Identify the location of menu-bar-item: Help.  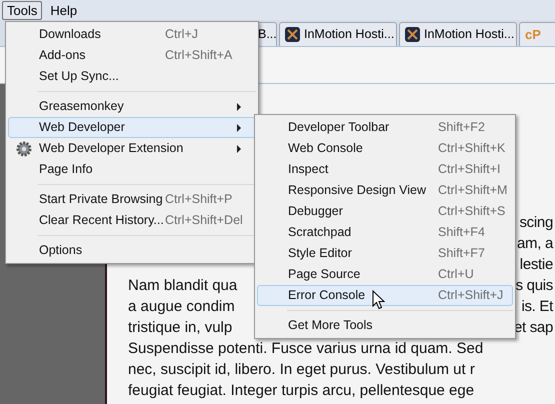
(64, 10).